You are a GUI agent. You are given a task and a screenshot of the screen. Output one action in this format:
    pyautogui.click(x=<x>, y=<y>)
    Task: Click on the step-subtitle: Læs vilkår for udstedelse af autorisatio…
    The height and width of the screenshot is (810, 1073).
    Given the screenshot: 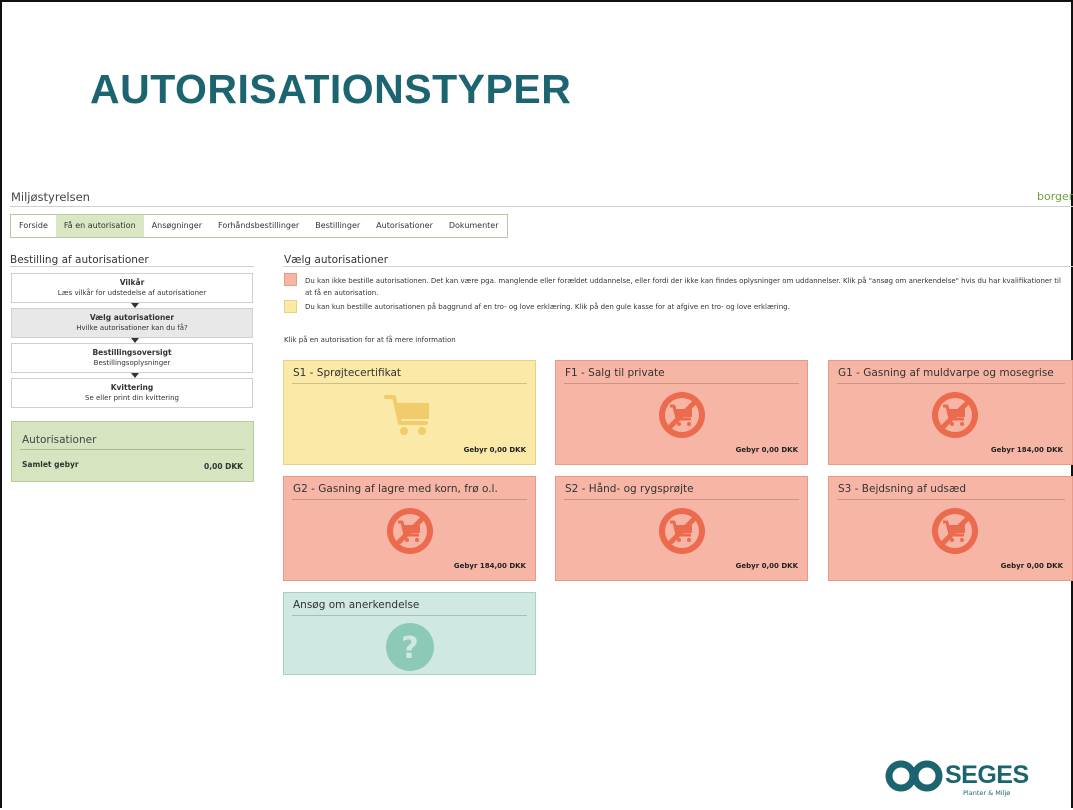 What is the action you would take?
    pyautogui.click(x=132, y=293)
    